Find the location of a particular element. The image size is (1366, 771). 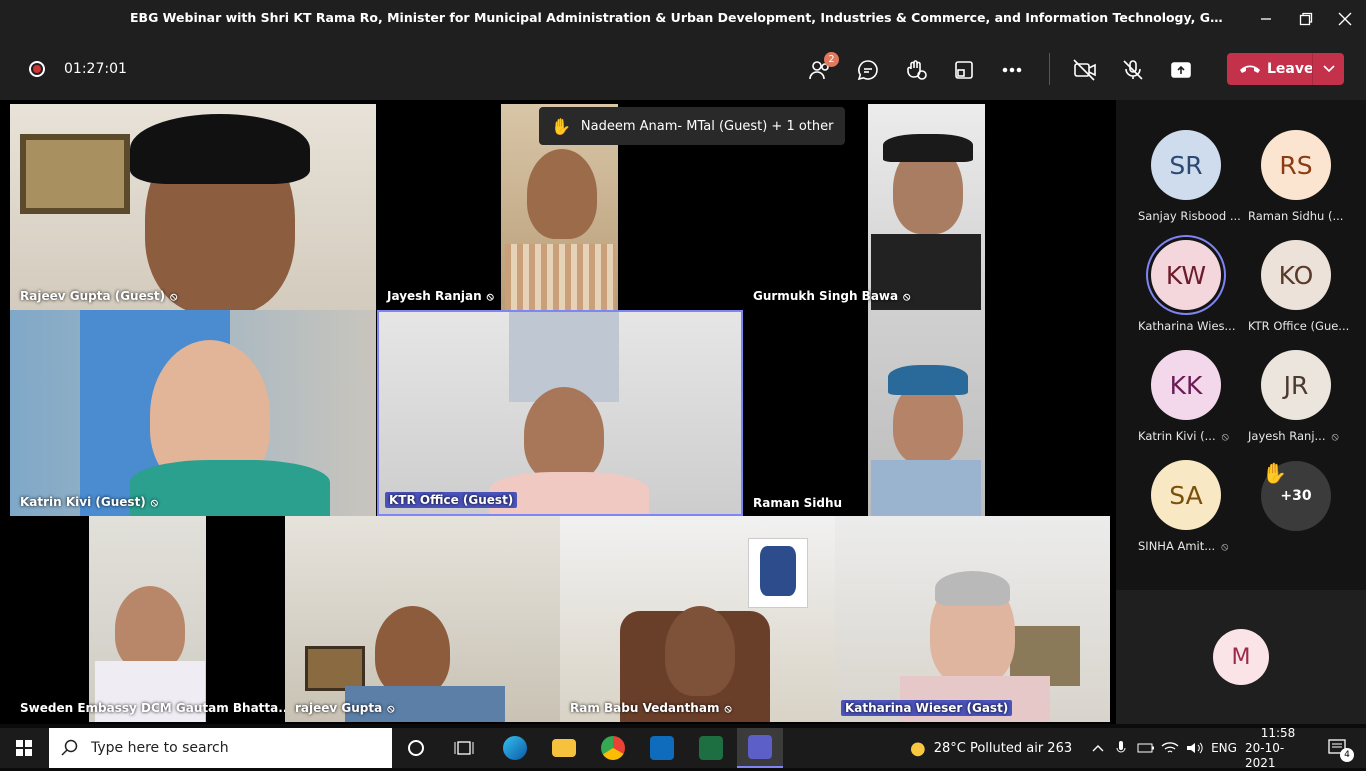

avatar: SA is located at coordinates (1186, 495).